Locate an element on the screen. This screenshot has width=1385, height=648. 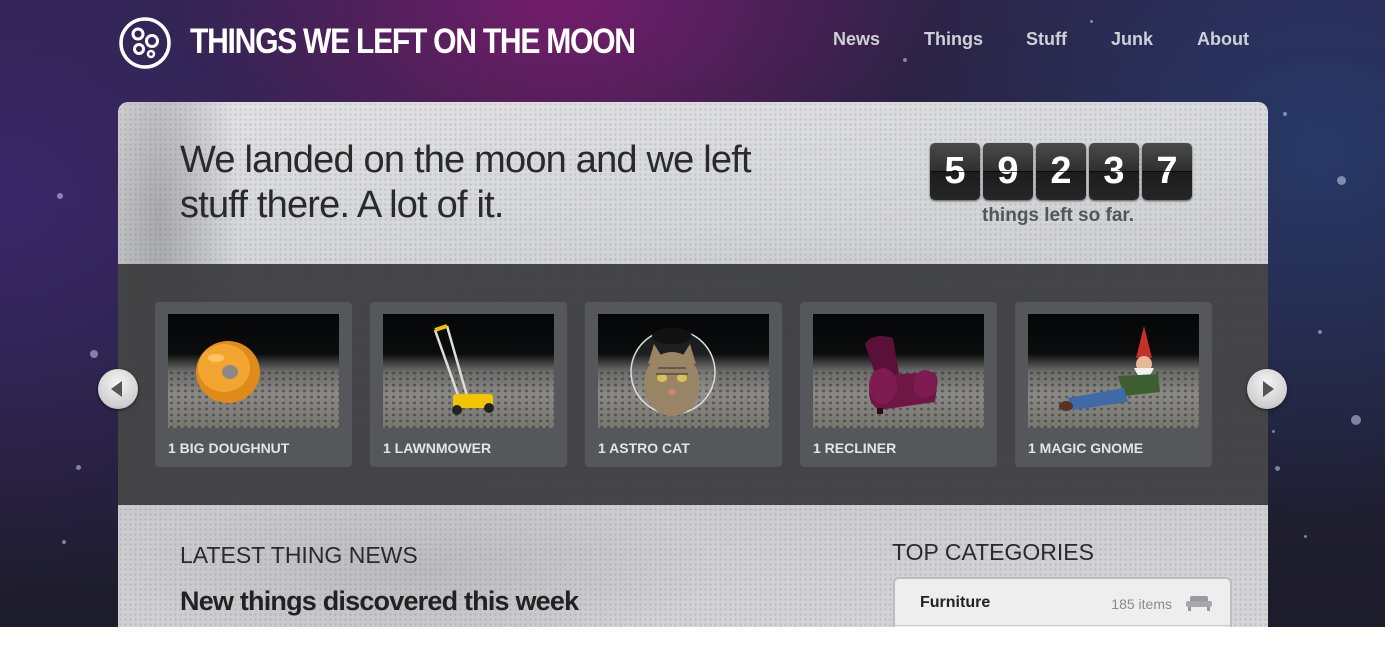
carousel-item: 1 ASTRO CAT is located at coordinates (683, 384).